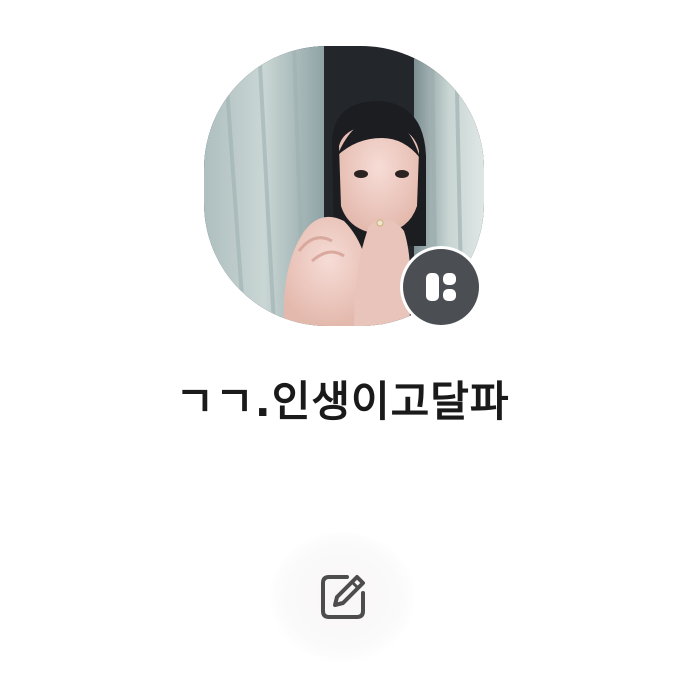 The height and width of the screenshot is (685, 685). I want to click on profile-name: ㄱㄱ.인생이고달파, so click(342, 401).